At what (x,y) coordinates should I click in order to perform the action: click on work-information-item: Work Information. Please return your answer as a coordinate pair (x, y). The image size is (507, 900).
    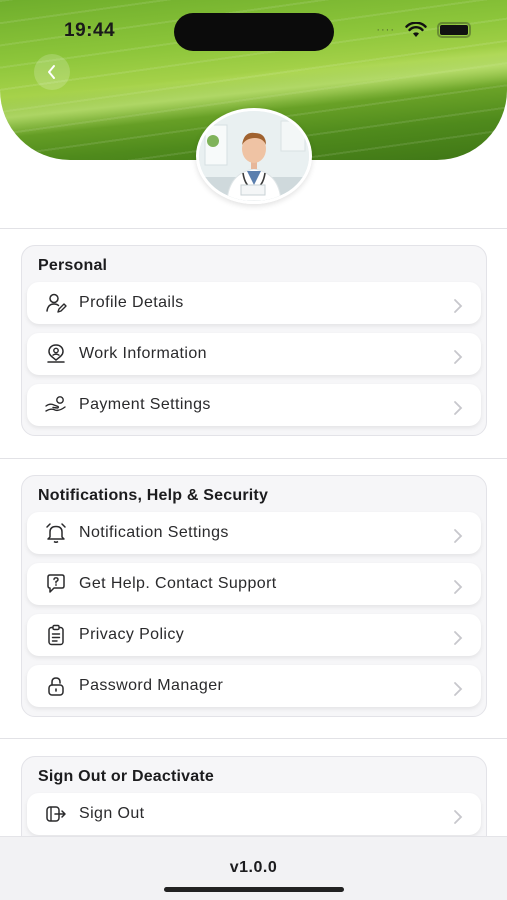
    Looking at the image, I should click on (254, 354).